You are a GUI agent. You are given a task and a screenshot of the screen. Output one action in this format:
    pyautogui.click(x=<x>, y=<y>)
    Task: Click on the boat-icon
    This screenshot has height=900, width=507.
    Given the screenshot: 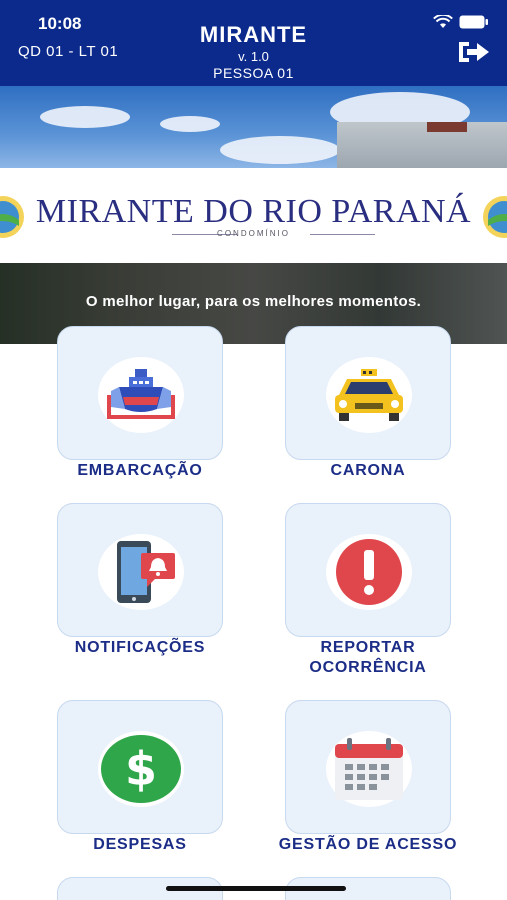 What is the action you would take?
    pyautogui.click(x=141, y=394)
    